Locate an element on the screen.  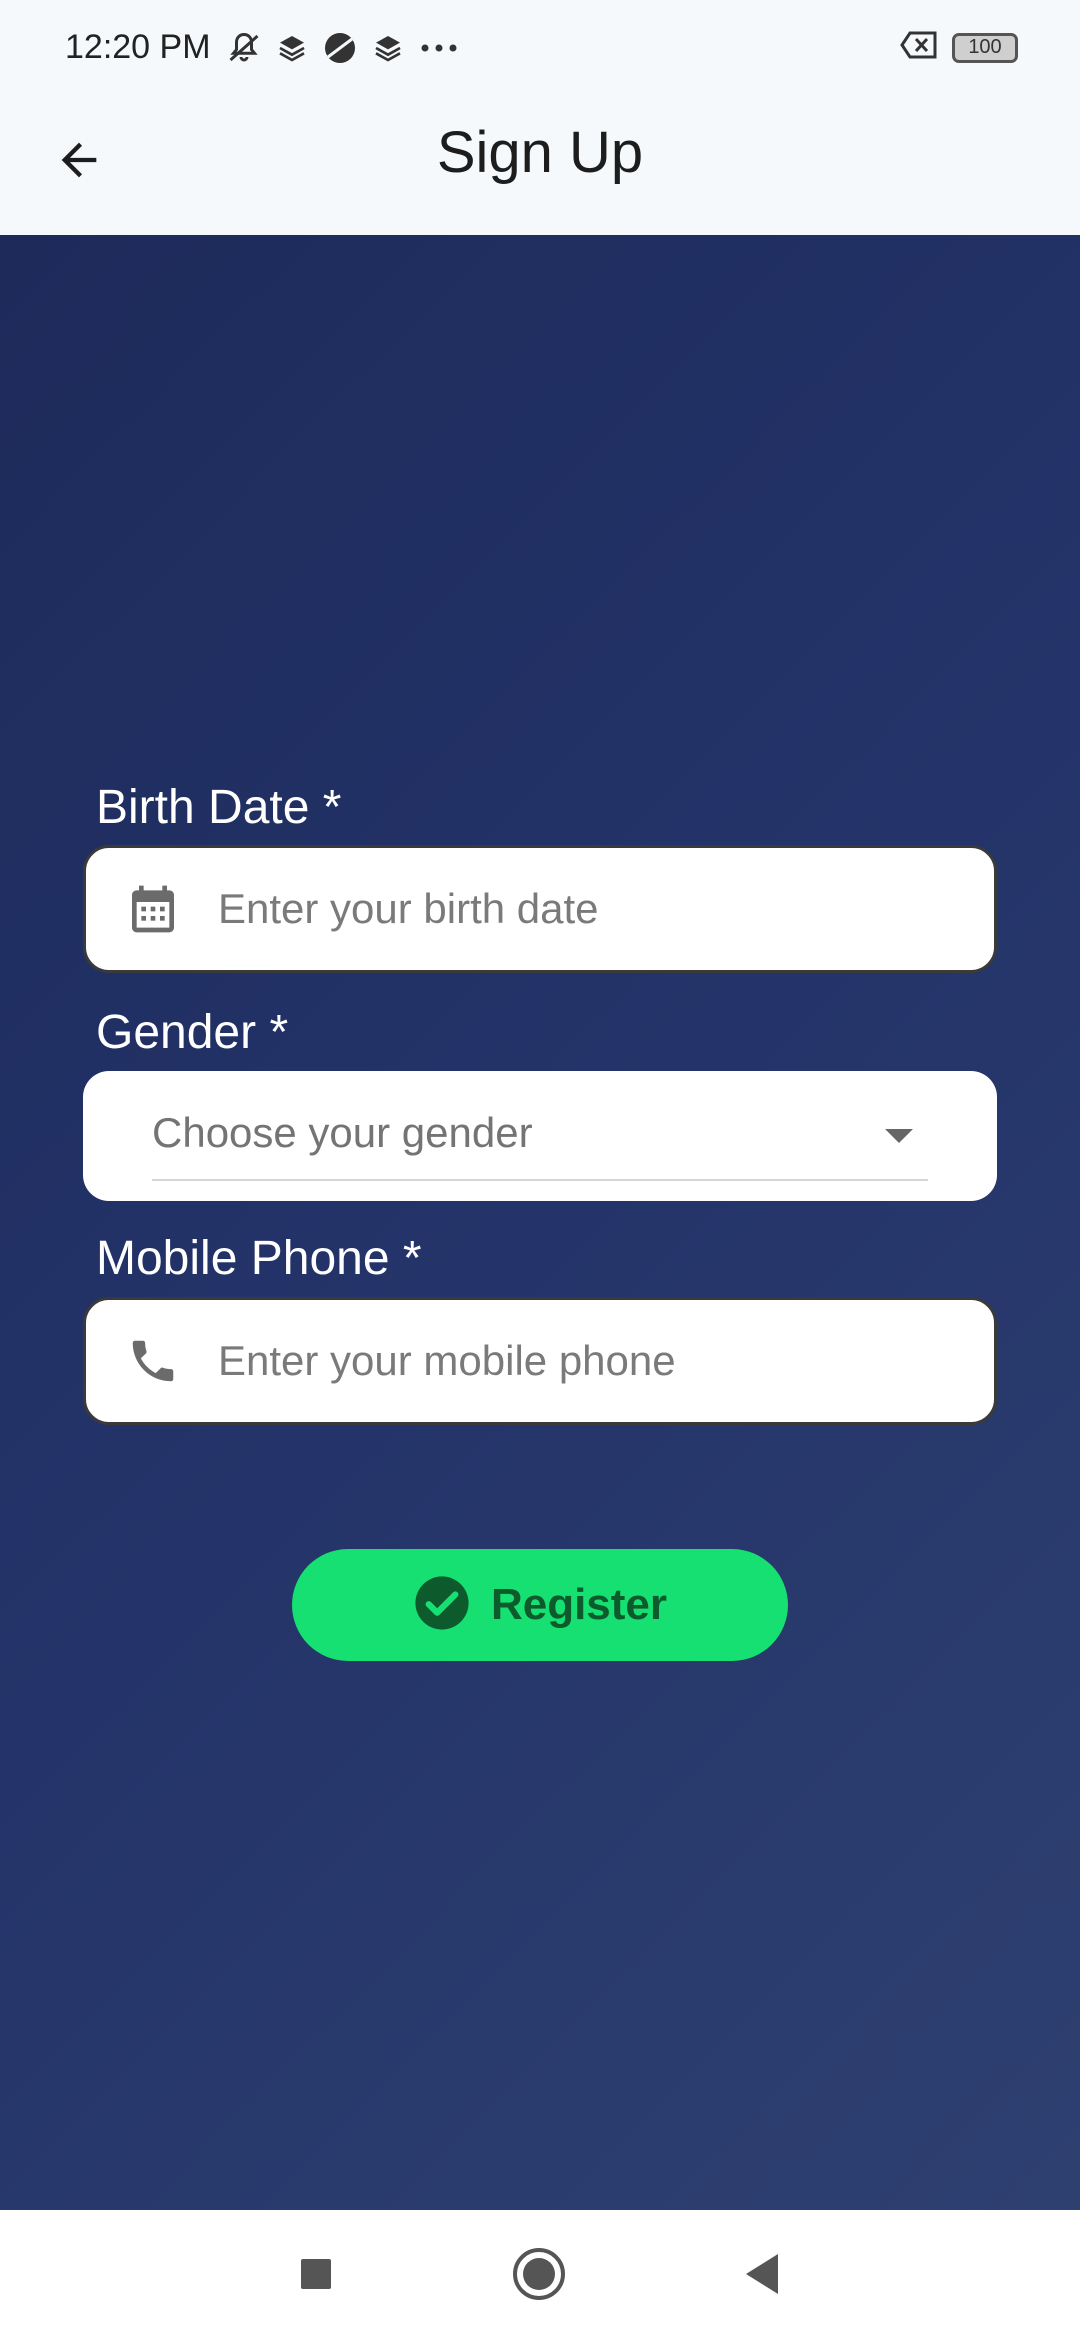
gender-selected-value: Choose your gender is located at coordinates (342, 1132).